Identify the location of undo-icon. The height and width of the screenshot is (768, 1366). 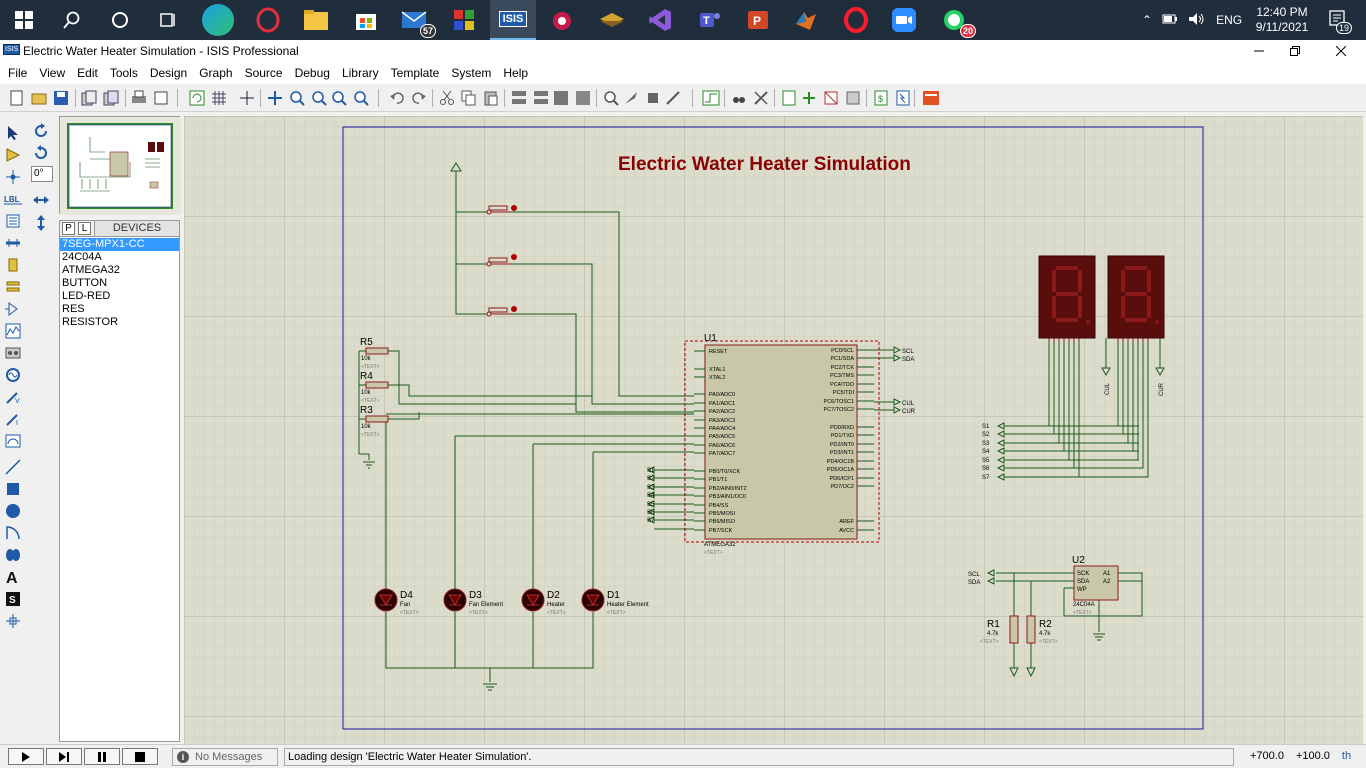
(397, 98).